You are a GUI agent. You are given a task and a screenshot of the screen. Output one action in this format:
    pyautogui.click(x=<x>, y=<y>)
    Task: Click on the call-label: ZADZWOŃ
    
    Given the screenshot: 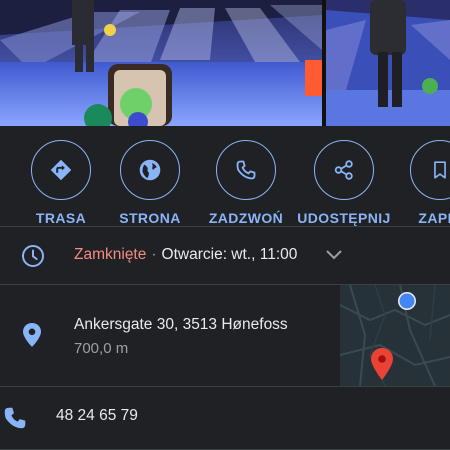 What is the action you would take?
    pyautogui.click(x=246, y=218)
    